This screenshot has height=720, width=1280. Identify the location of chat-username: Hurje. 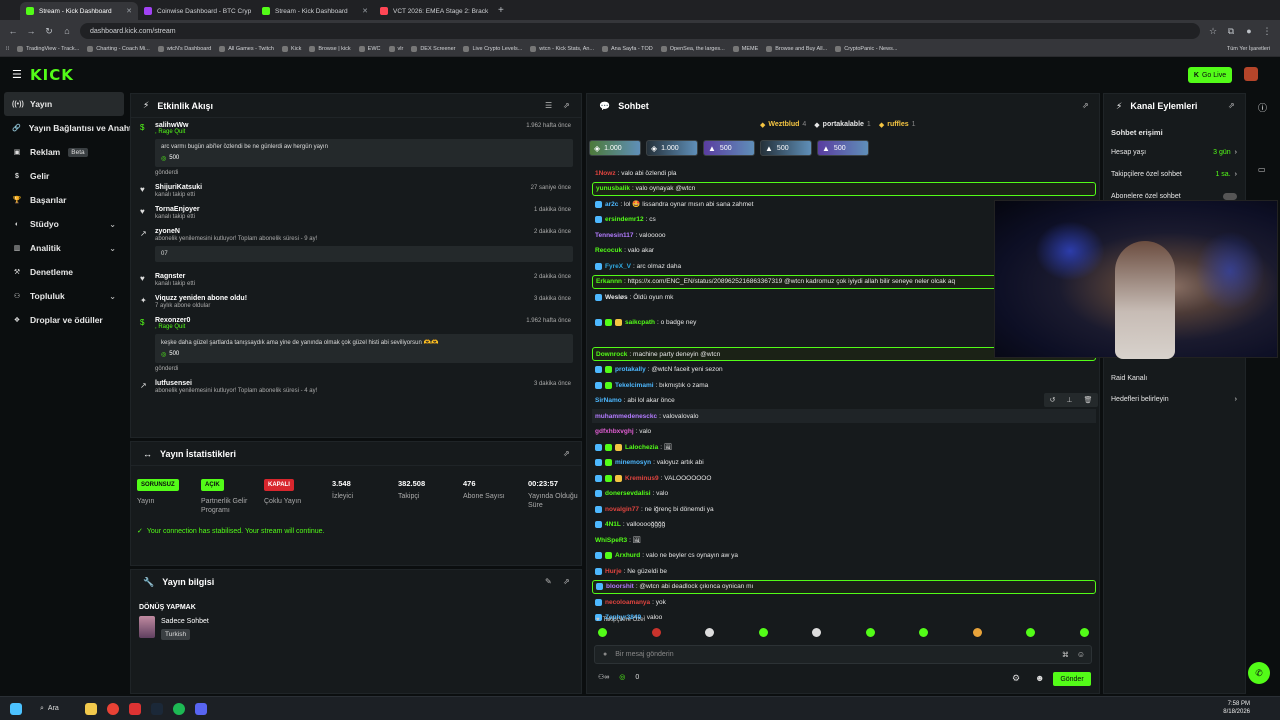
(613, 571).